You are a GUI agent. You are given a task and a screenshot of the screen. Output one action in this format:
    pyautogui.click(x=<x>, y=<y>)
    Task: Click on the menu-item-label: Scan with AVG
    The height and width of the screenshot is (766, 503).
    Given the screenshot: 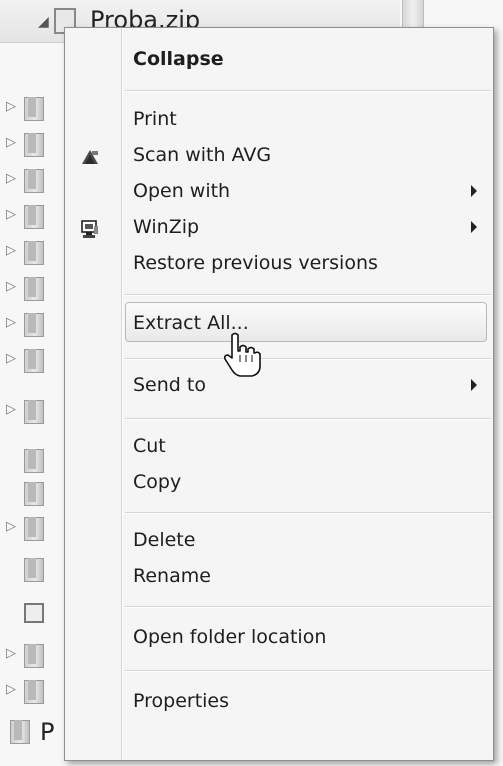 What is the action you would take?
    pyautogui.click(x=202, y=155)
    